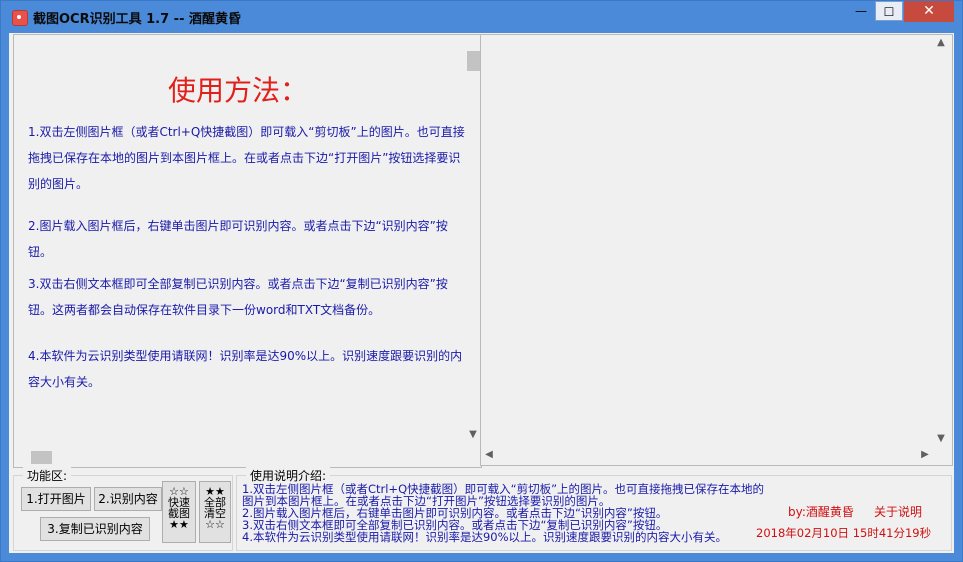  I want to click on open-image-button: 1.打开图片, so click(56, 499).